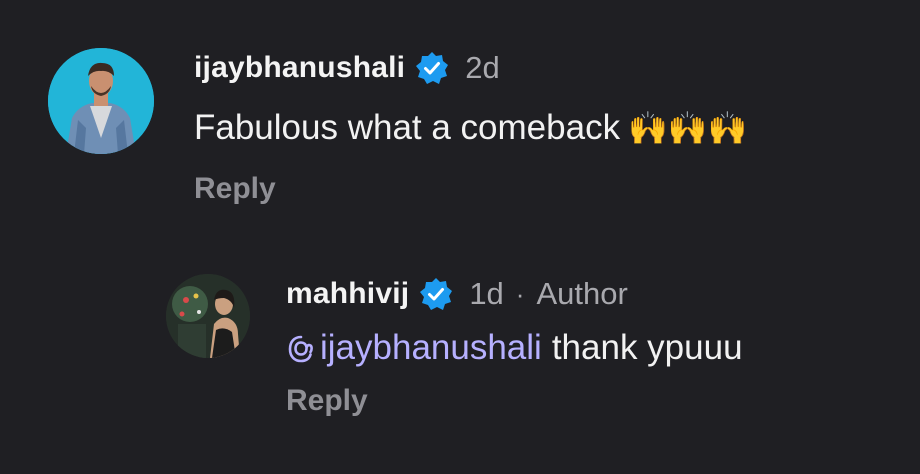 The height and width of the screenshot is (474, 920). What do you see at coordinates (482, 67) in the screenshot?
I see `timestamp: 2d` at bounding box center [482, 67].